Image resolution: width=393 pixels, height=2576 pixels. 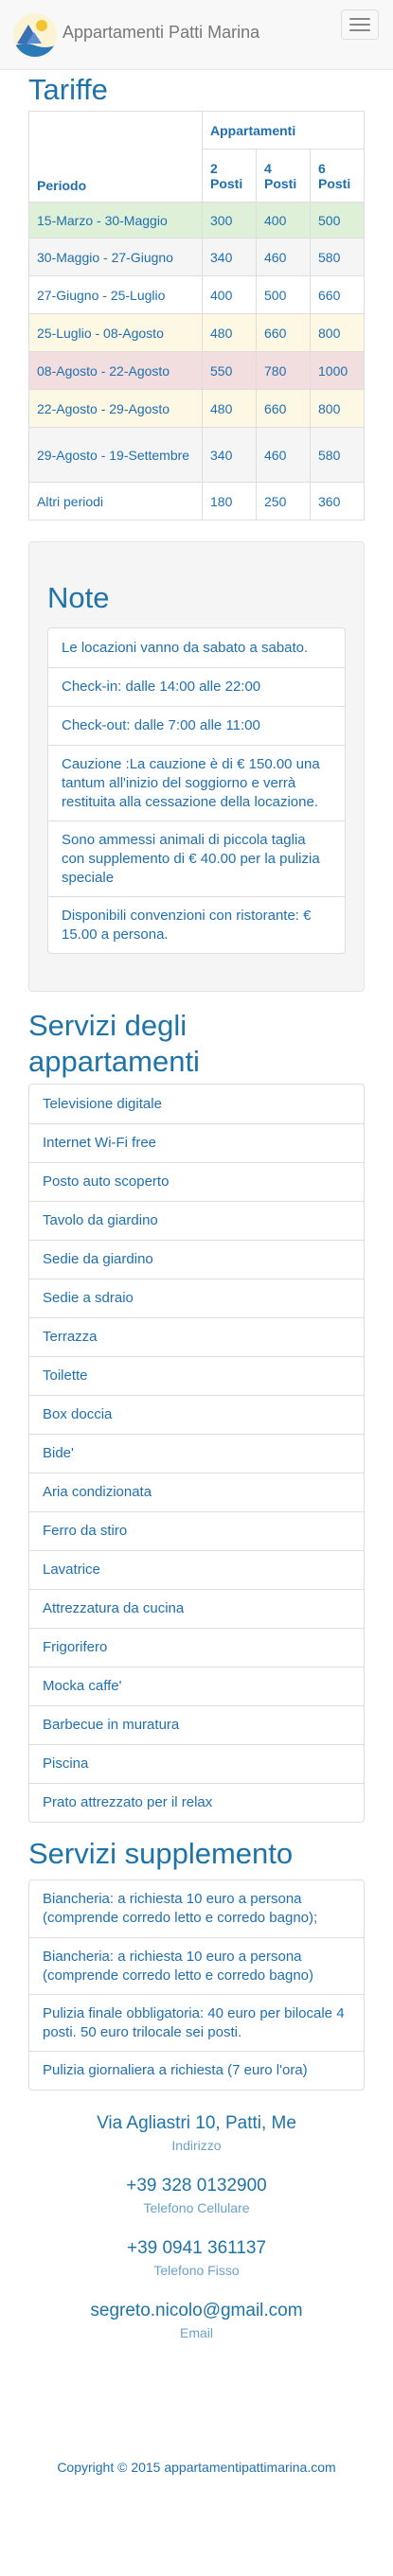 I want to click on service-item: Terrazza, so click(x=196, y=1336).